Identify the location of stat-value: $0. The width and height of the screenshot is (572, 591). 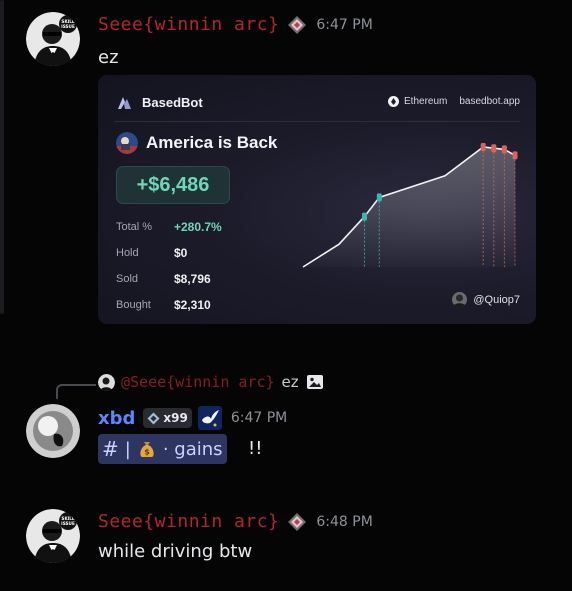
(181, 253).